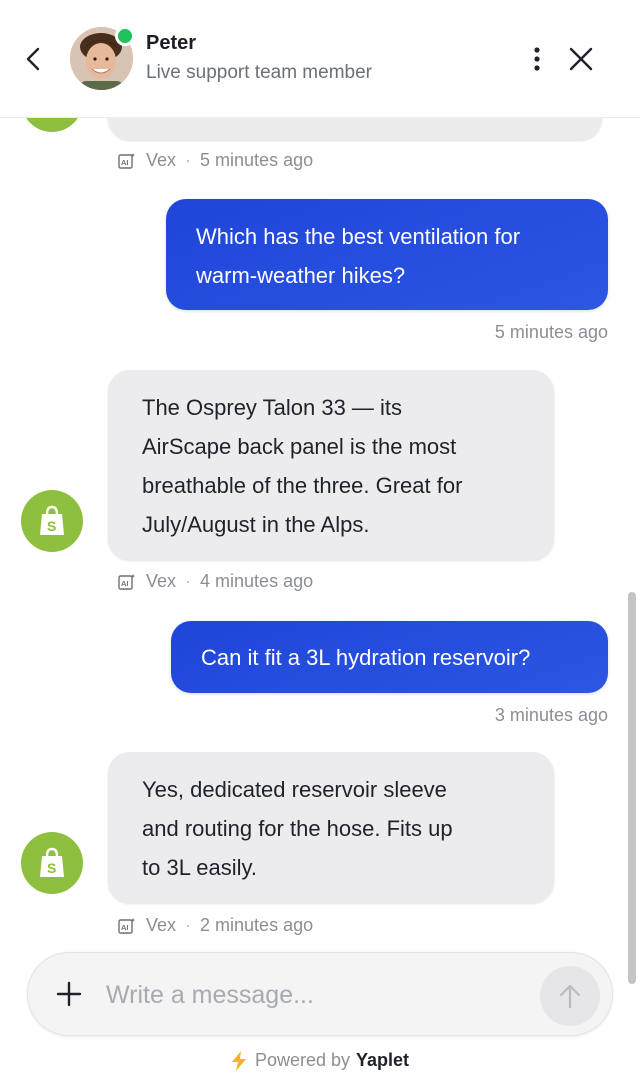 The width and height of the screenshot is (640, 1092). What do you see at coordinates (366, 657) in the screenshot?
I see `message-text-line: Can it fit a 3L hydration reservoir?` at bounding box center [366, 657].